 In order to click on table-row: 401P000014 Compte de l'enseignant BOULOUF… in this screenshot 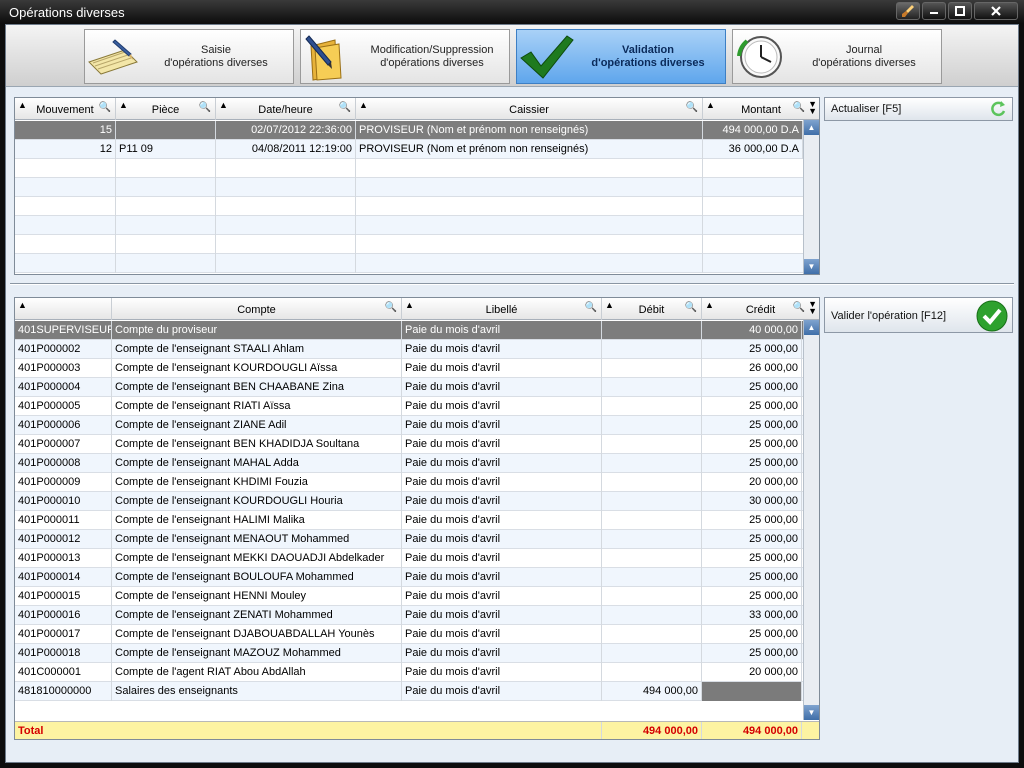, I will do `click(409, 577)`.